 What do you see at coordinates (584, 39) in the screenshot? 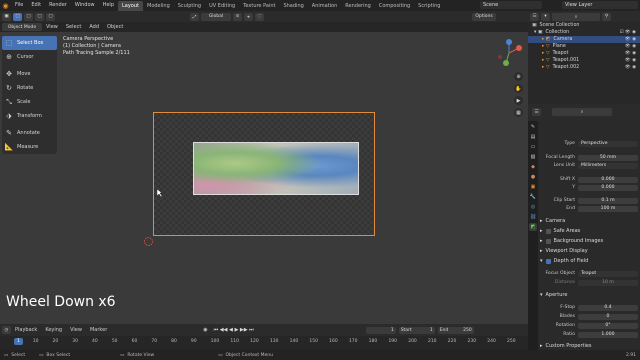
I see `outliner-row-selected: ▸ ◩ Camera 👁 ◉` at bounding box center [584, 39].